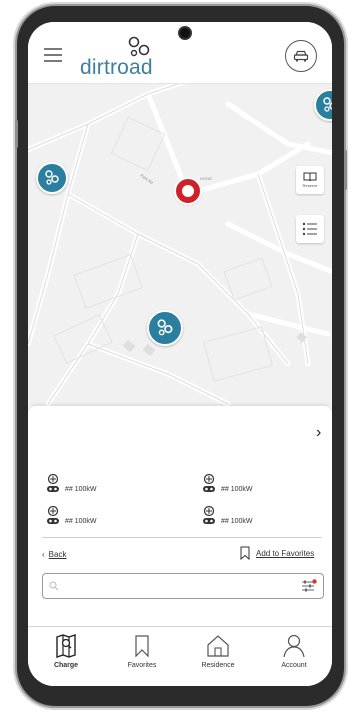 The height and width of the screenshot is (712, 353). What do you see at coordinates (178, 586) in the screenshot?
I see `search-input` at bounding box center [178, 586].